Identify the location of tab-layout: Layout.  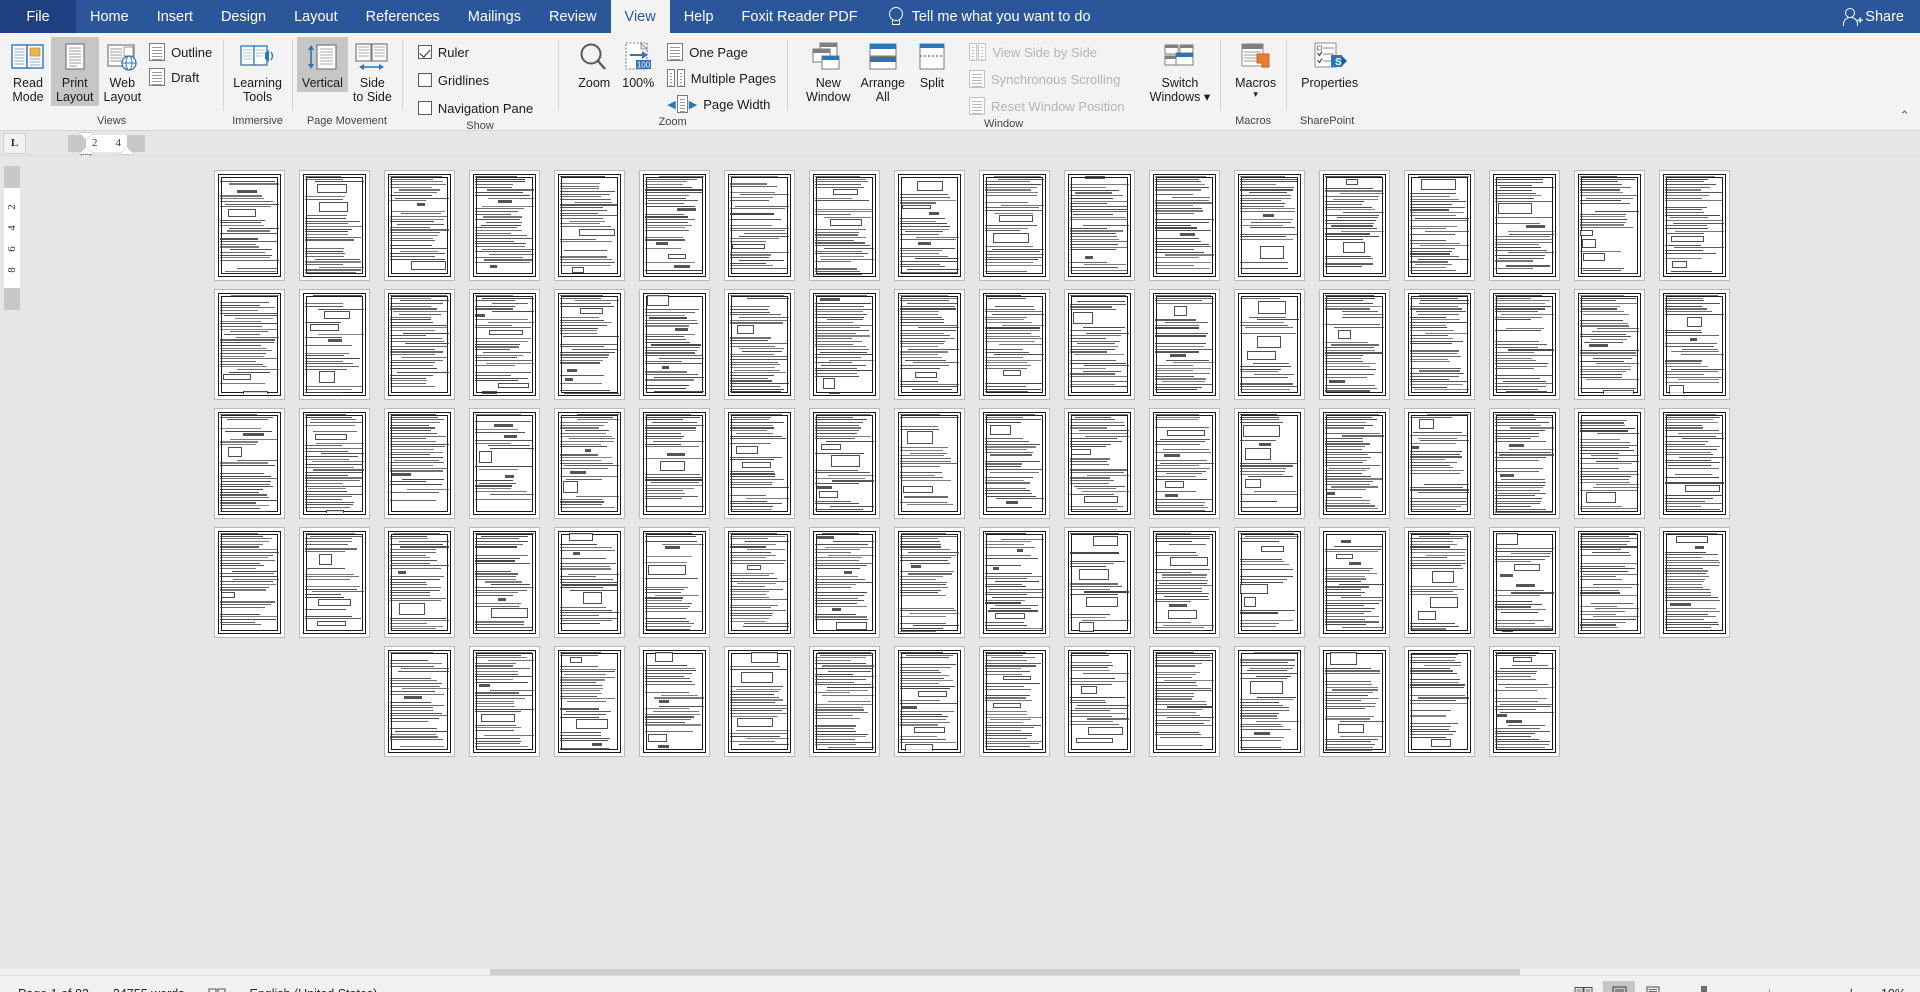
(316, 16).